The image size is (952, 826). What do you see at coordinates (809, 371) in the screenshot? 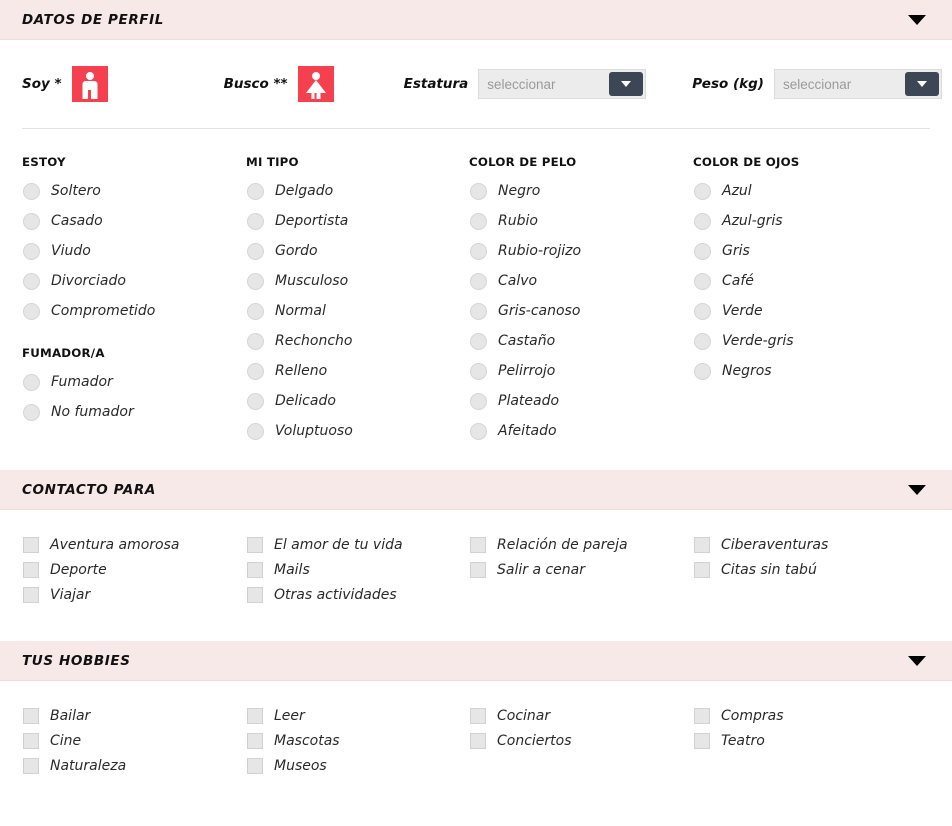
I see `radio-option-negros: Negros` at bounding box center [809, 371].